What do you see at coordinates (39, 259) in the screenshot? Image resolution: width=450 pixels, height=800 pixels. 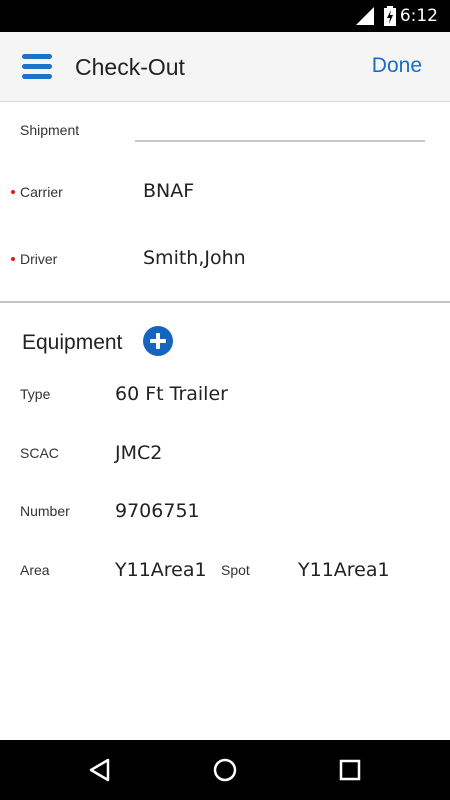 I see `driver-label: Driver` at bounding box center [39, 259].